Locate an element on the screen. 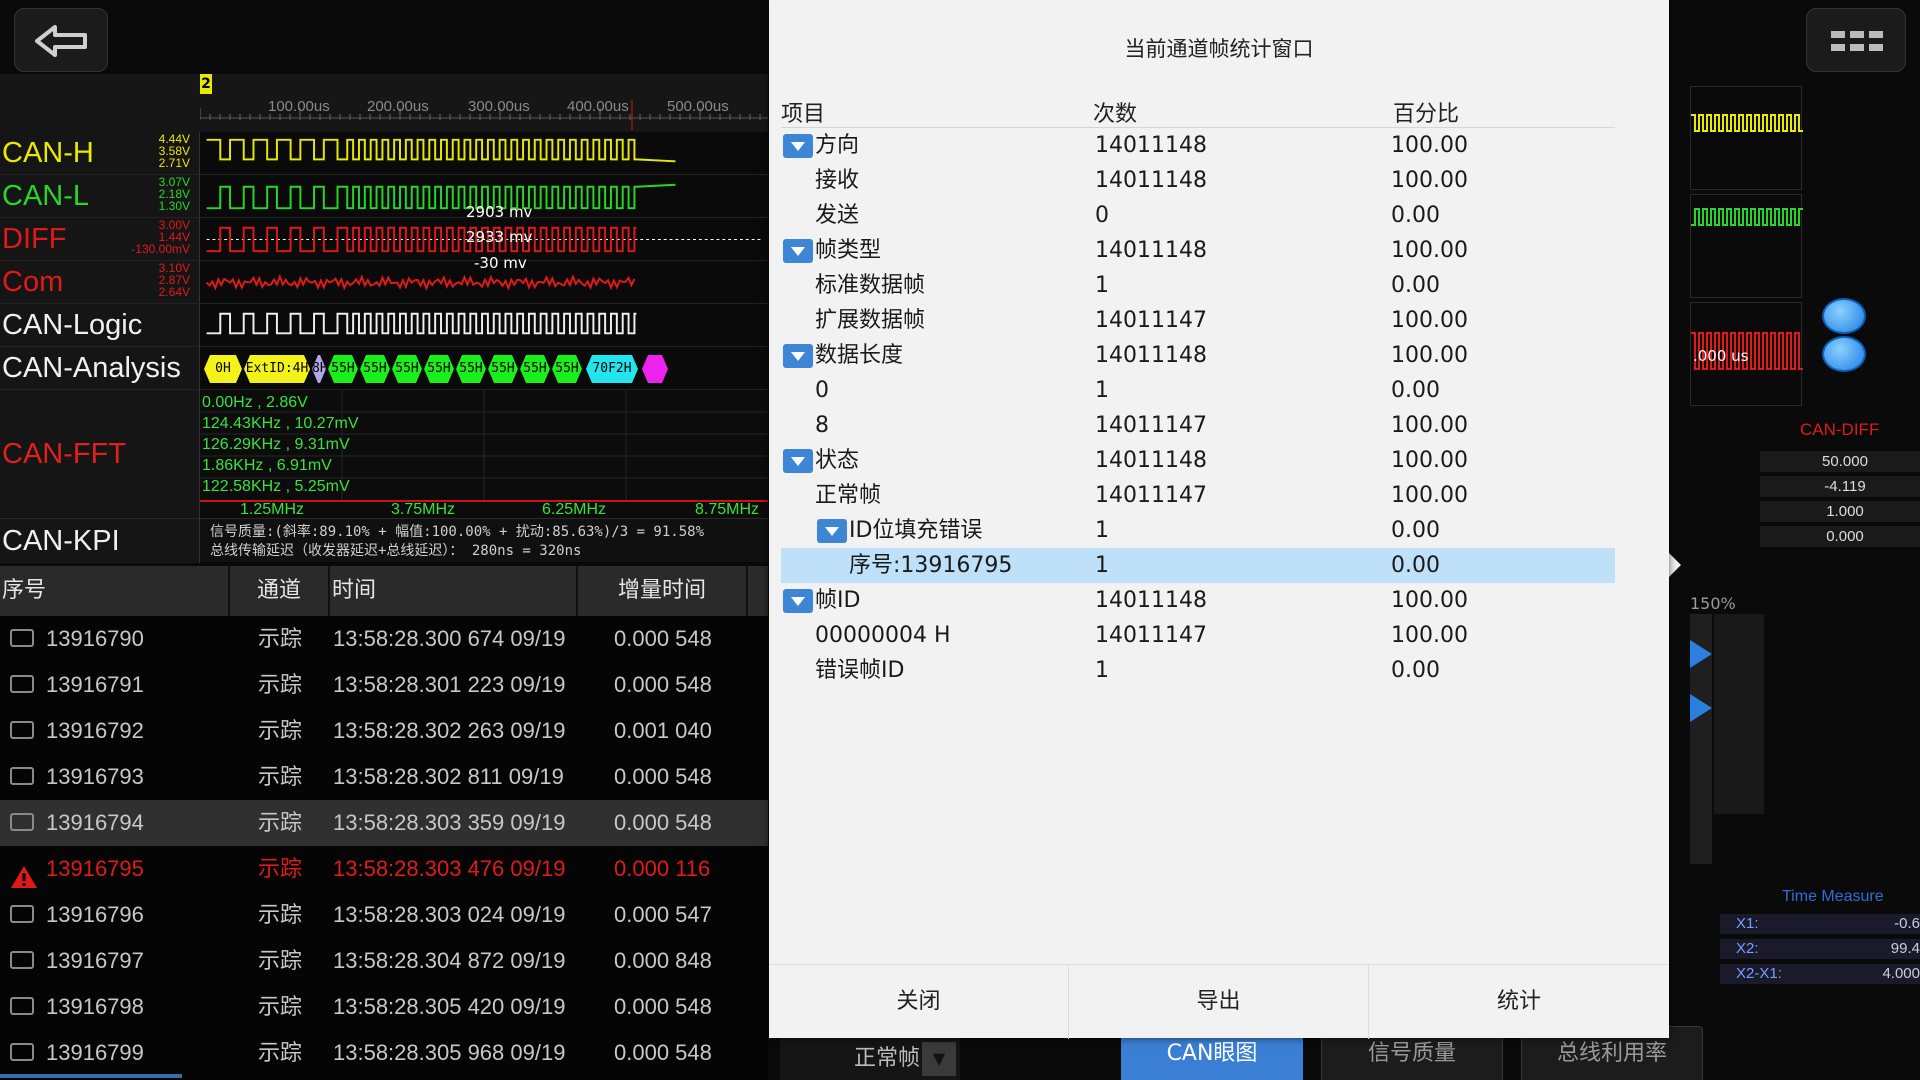 The image size is (1920, 1080). ruler-label: 500.00us is located at coordinates (698, 106).